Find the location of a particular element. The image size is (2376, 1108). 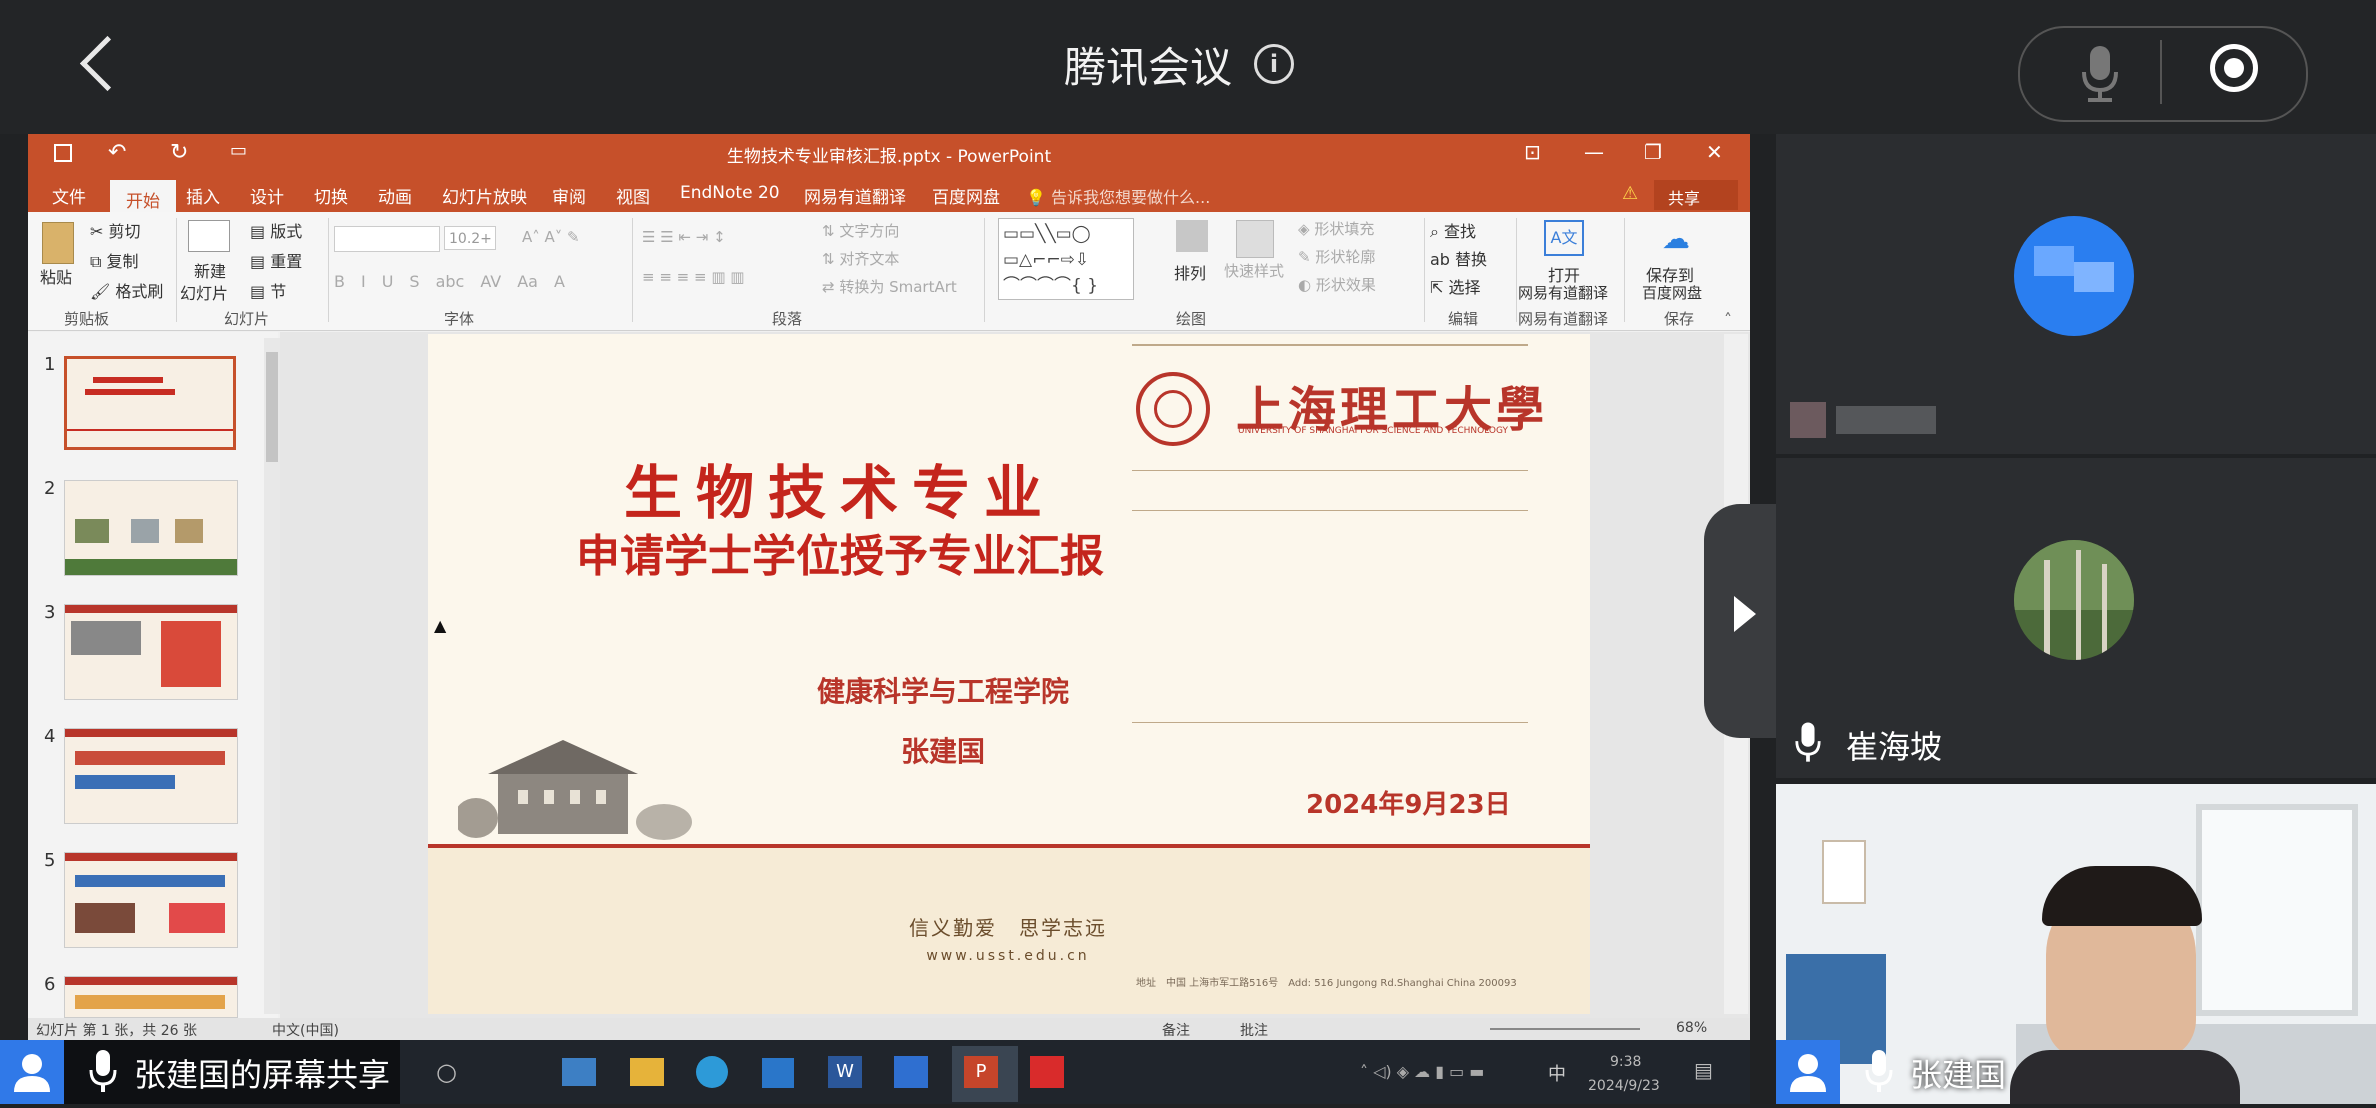

word-app-icon: W is located at coordinates (845, 1072).